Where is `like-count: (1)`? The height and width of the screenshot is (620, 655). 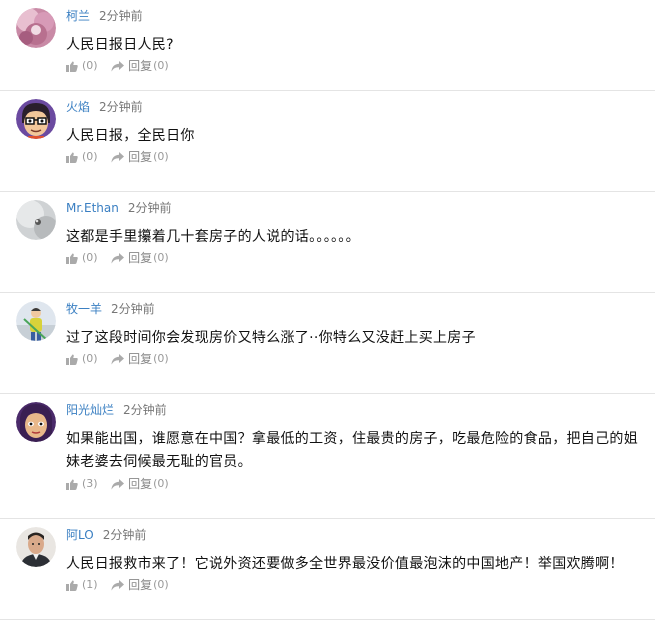 like-count: (1) is located at coordinates (90, 584).